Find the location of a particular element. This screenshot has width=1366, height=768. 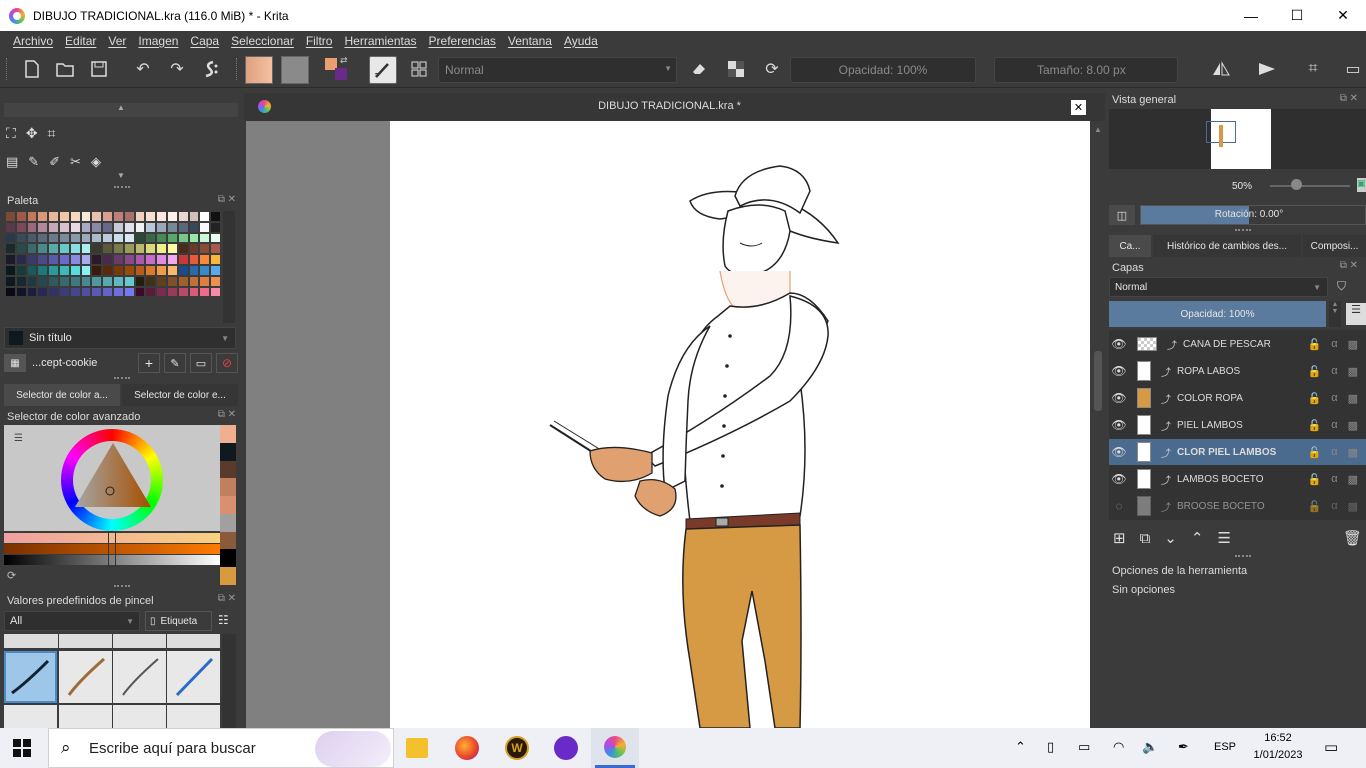

undo-icon: ↶ is located at coordinates (143, 69).